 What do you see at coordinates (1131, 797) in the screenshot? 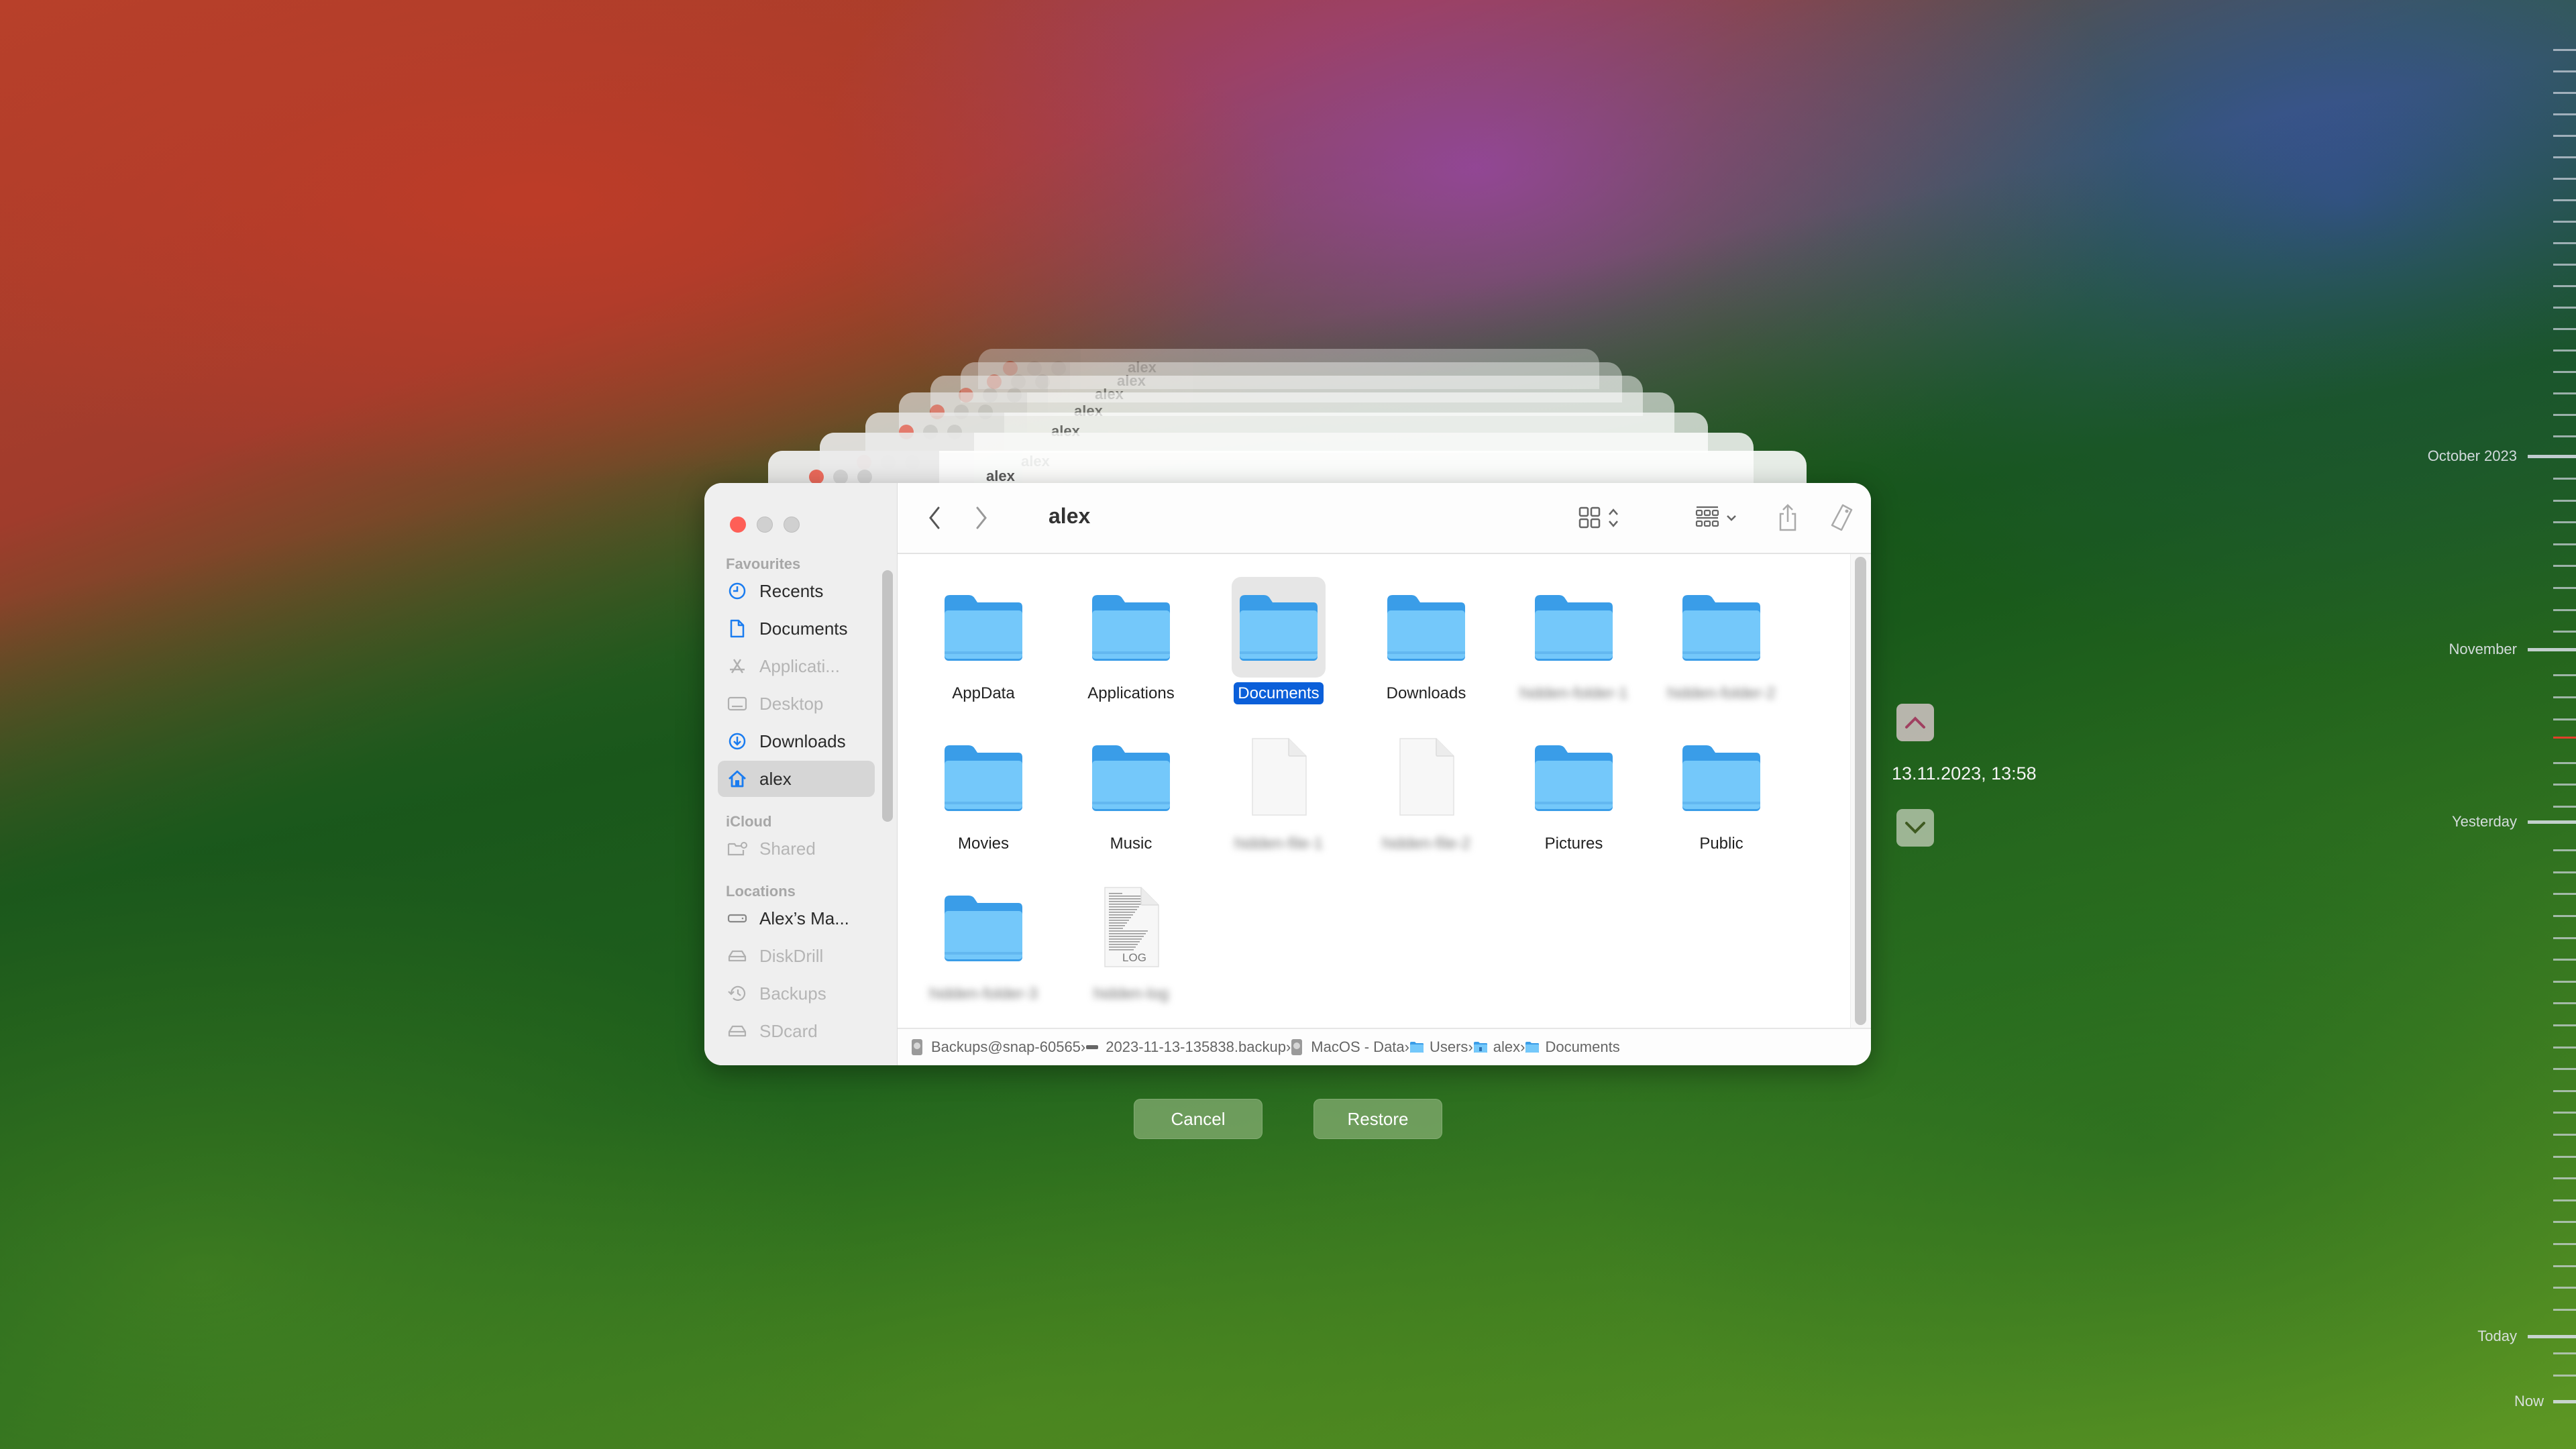
I see `folder-item: Music` at bounding box center [1131, 797].